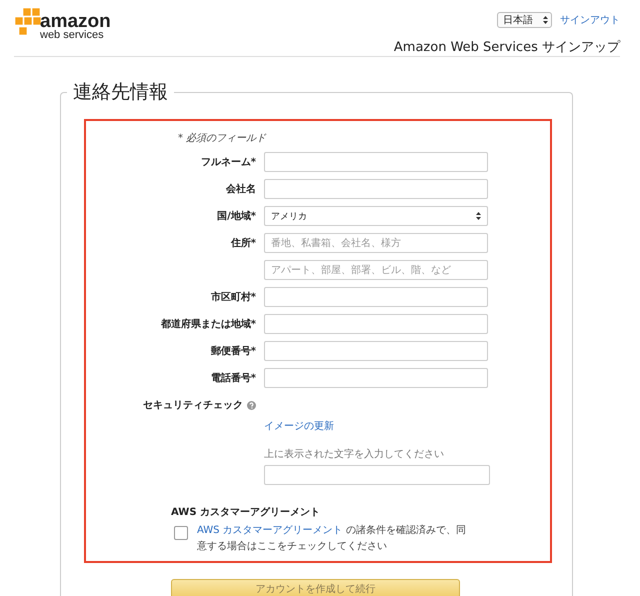 The width and height of the screenshot is (640, 596). Describe the element at coordinates (377, 475) in the screenshot. I see `captcha-field` at that location.